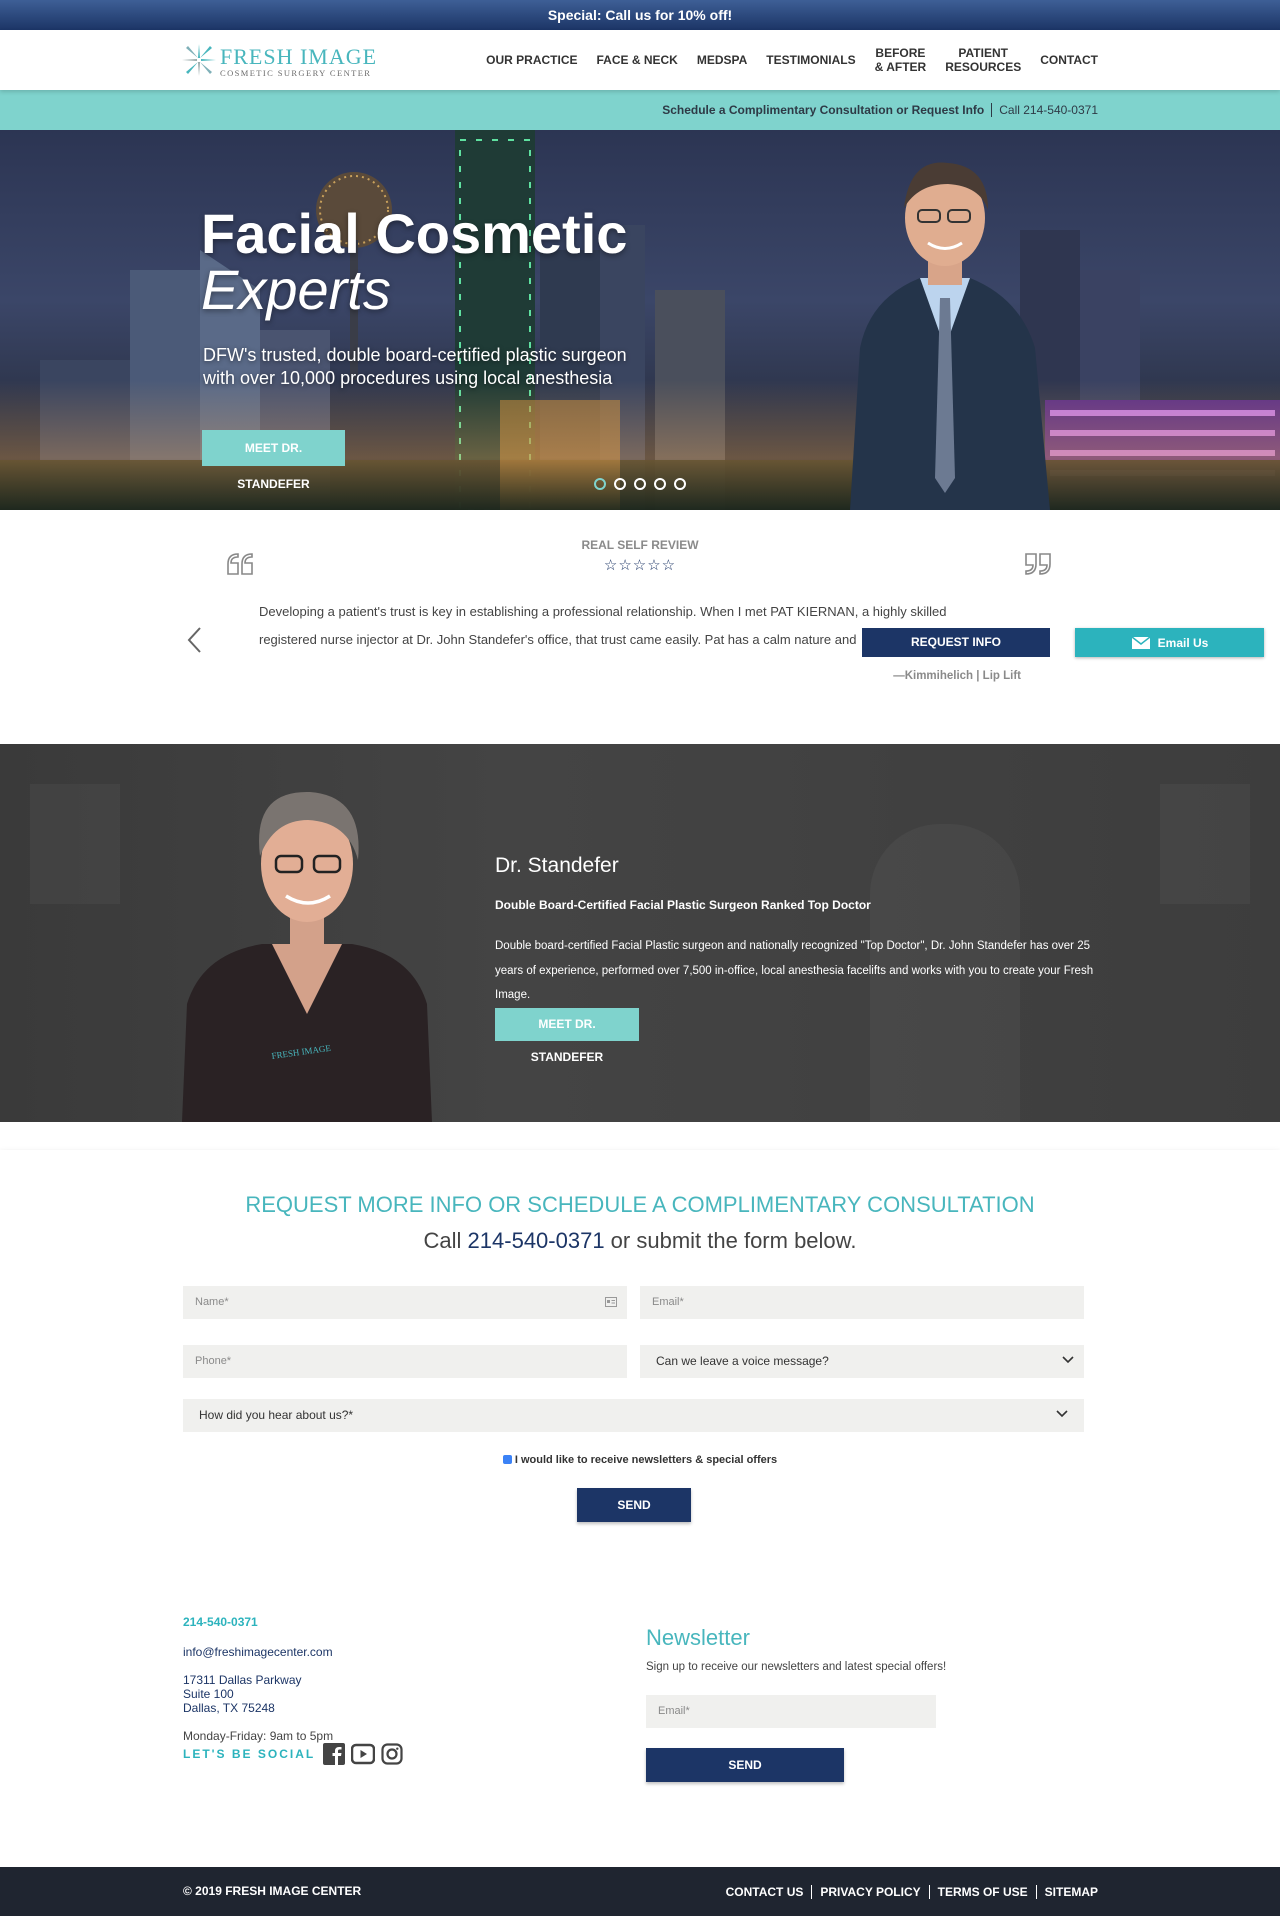 The image size is (1280, 1916). I want to click on address-line-3: Dallas, TX 75248, so click(229, 1708).